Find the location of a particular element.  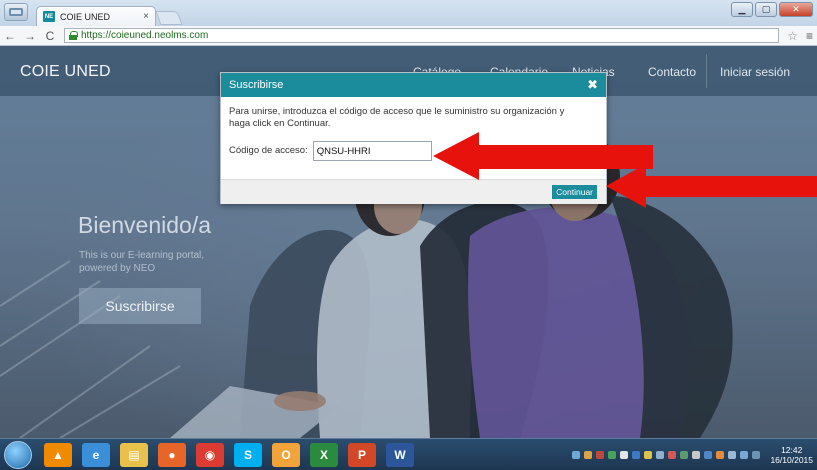

outlook-icon: O is located at coordinates (286, 454).